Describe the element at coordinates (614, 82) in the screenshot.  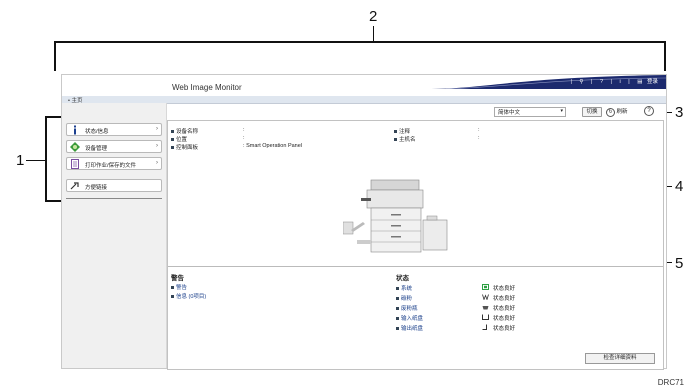
I see `header-icons: | ⚲ | ? | i | ▤ 登录` at that location.